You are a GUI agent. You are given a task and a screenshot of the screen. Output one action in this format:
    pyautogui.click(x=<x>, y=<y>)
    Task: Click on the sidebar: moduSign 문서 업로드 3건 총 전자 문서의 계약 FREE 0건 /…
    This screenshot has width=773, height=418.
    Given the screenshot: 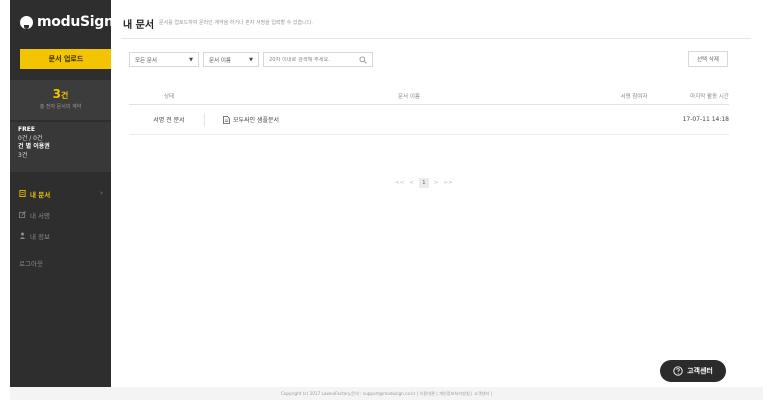 What is the action you would take?
    pyautogui.click(x=62, y=193)
    